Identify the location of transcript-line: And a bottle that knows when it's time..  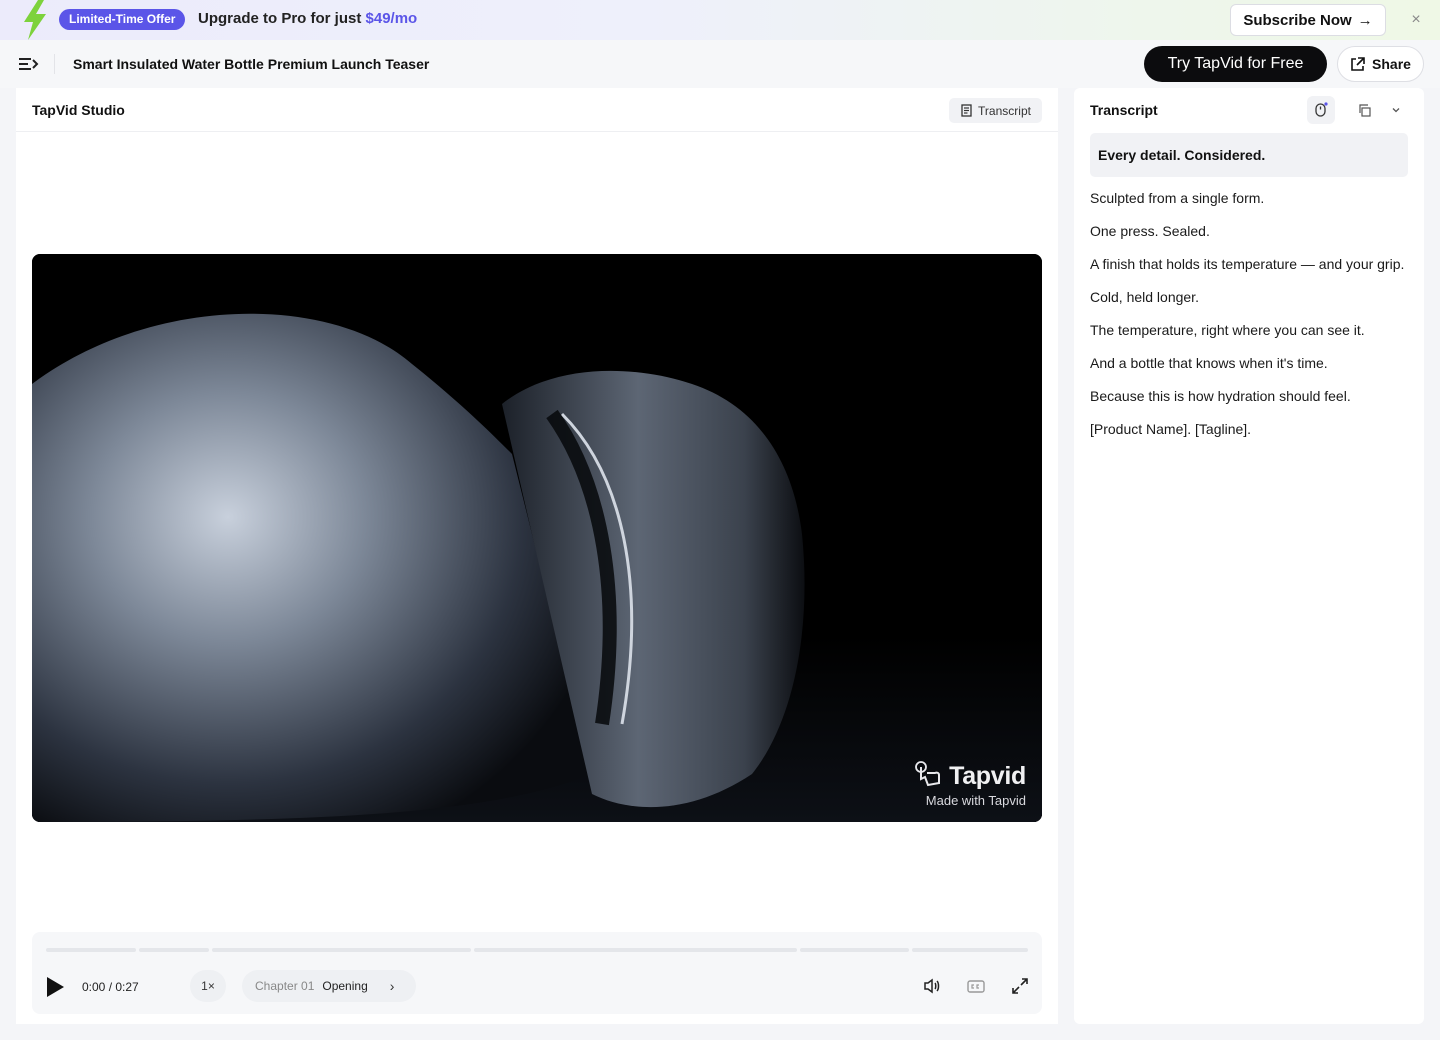
(1249, 363).